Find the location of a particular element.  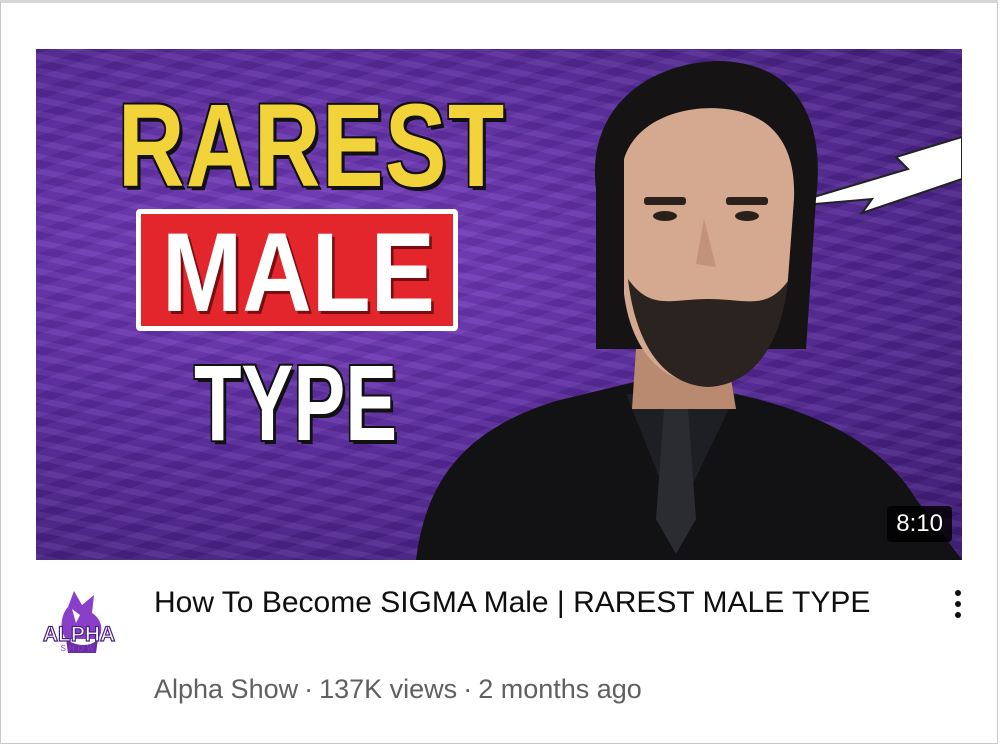

avatar-subtext: SHOW is located at coordinates (79, 648).